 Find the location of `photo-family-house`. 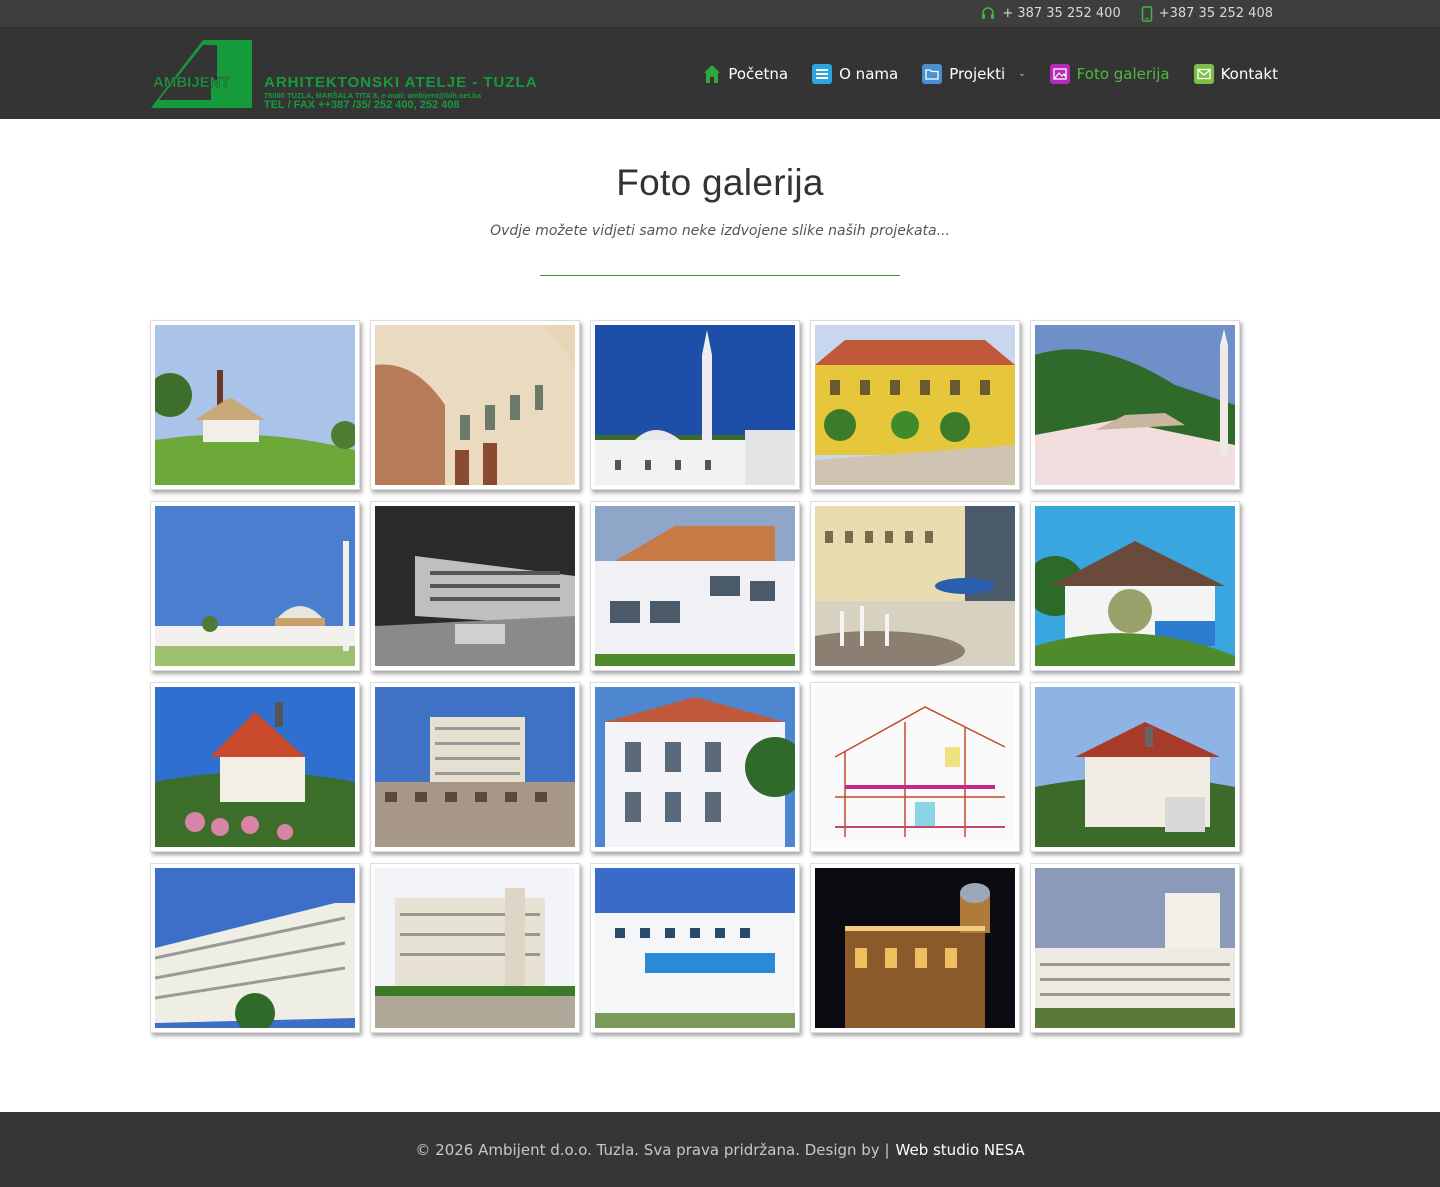

photo-family-house is located at coordinates (1135, 767).